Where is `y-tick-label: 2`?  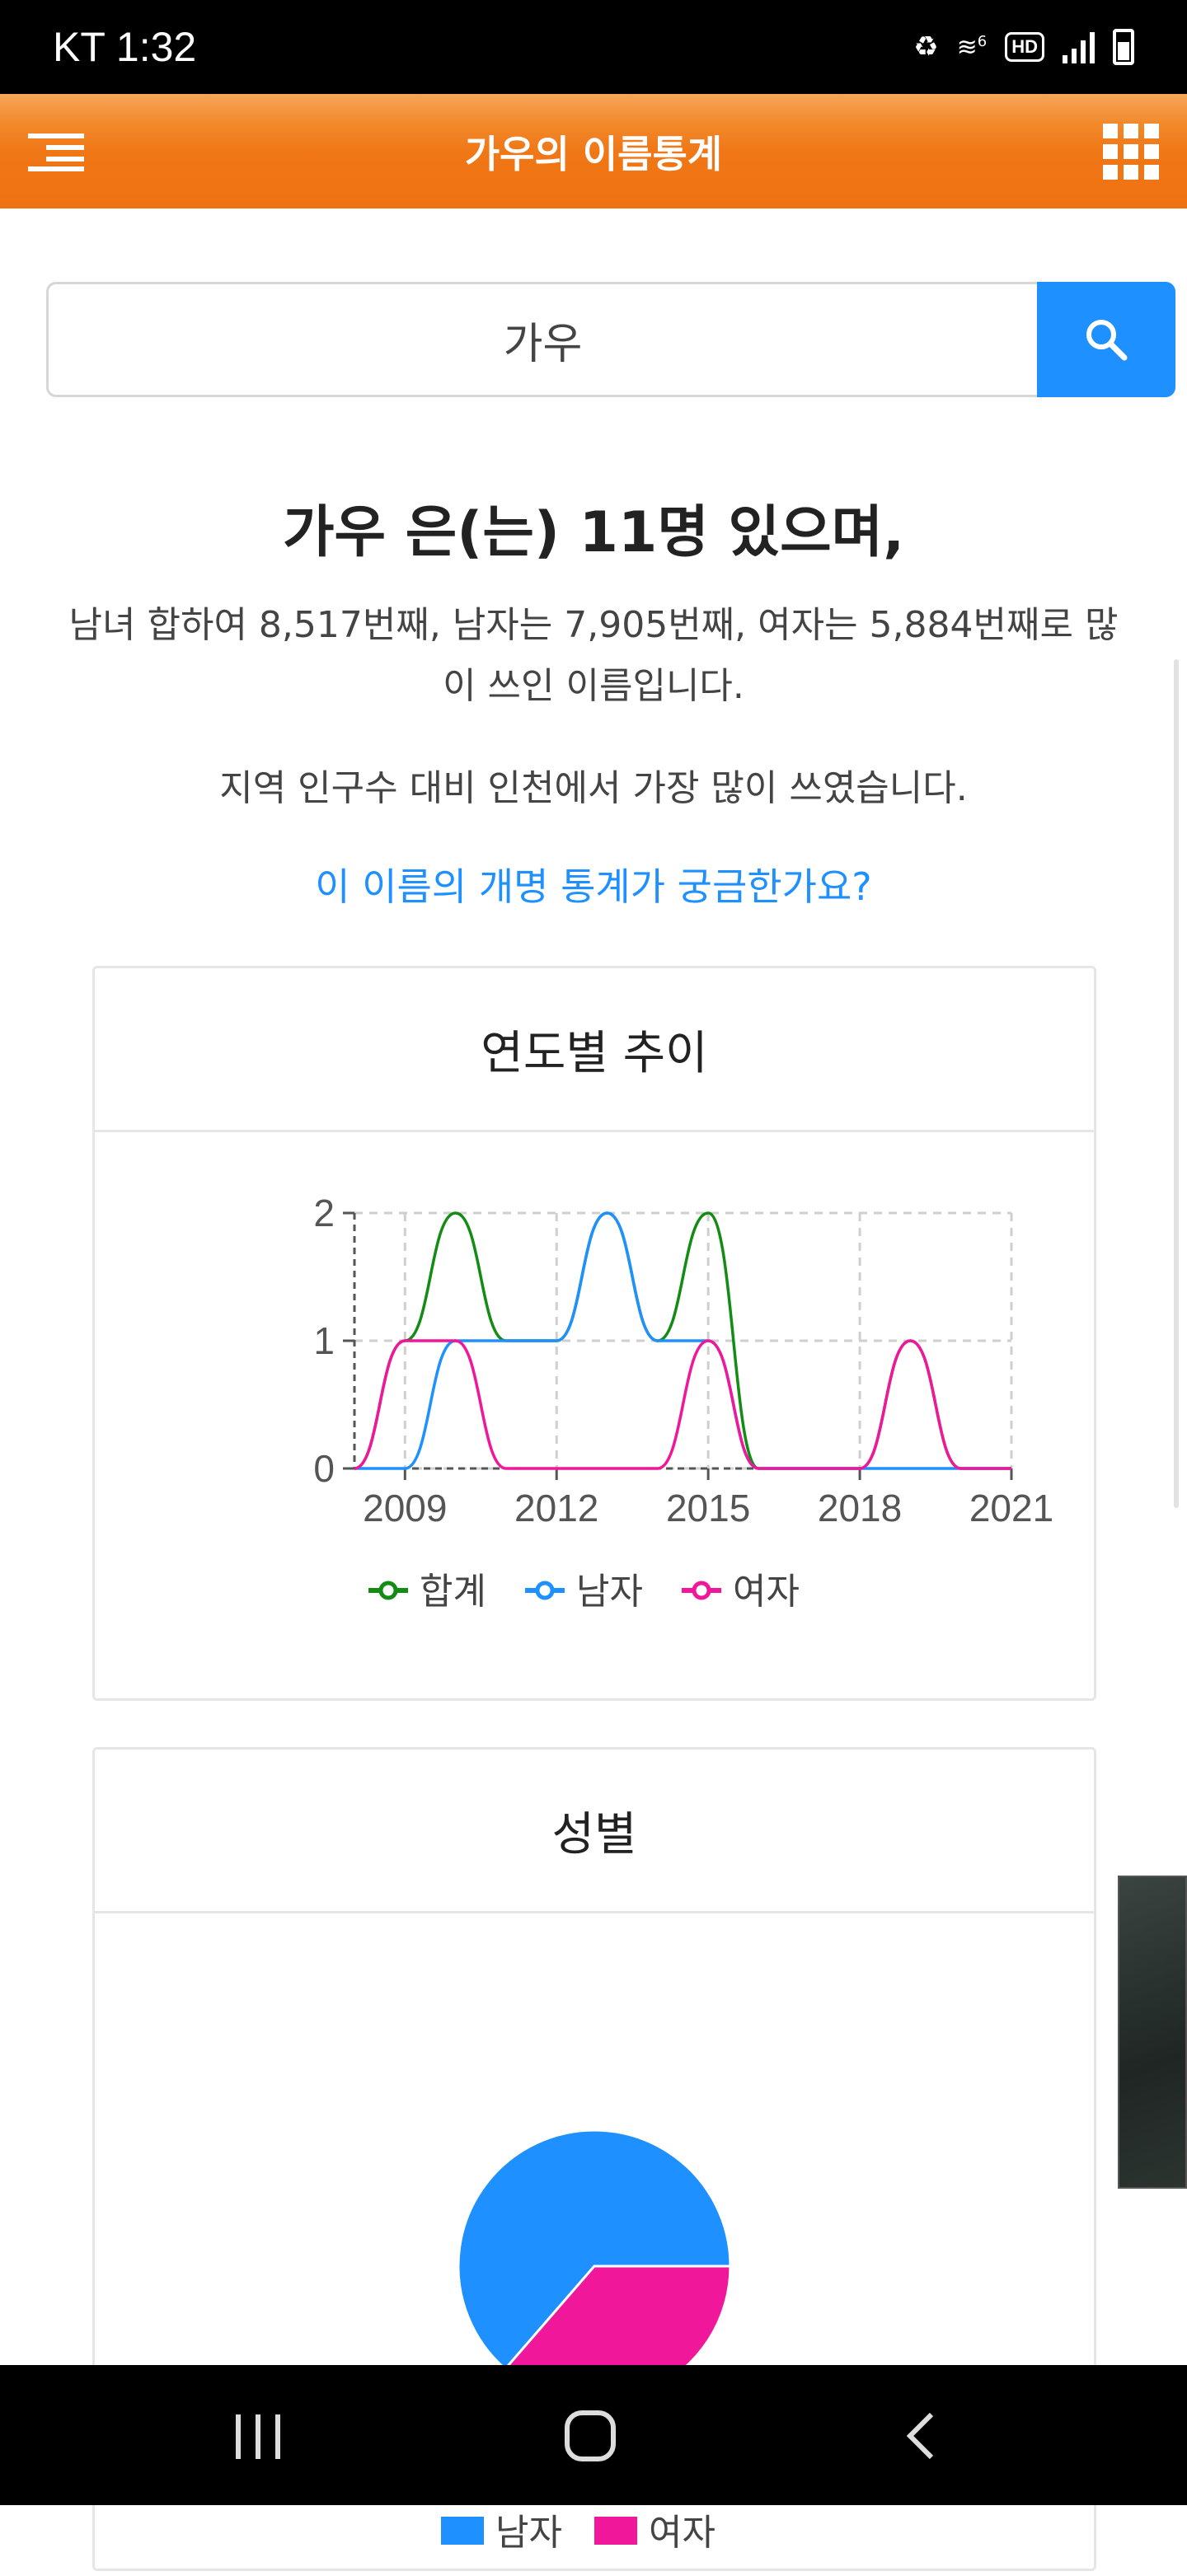 y-tick-label: 2 is located at coordinates (324, 1213).